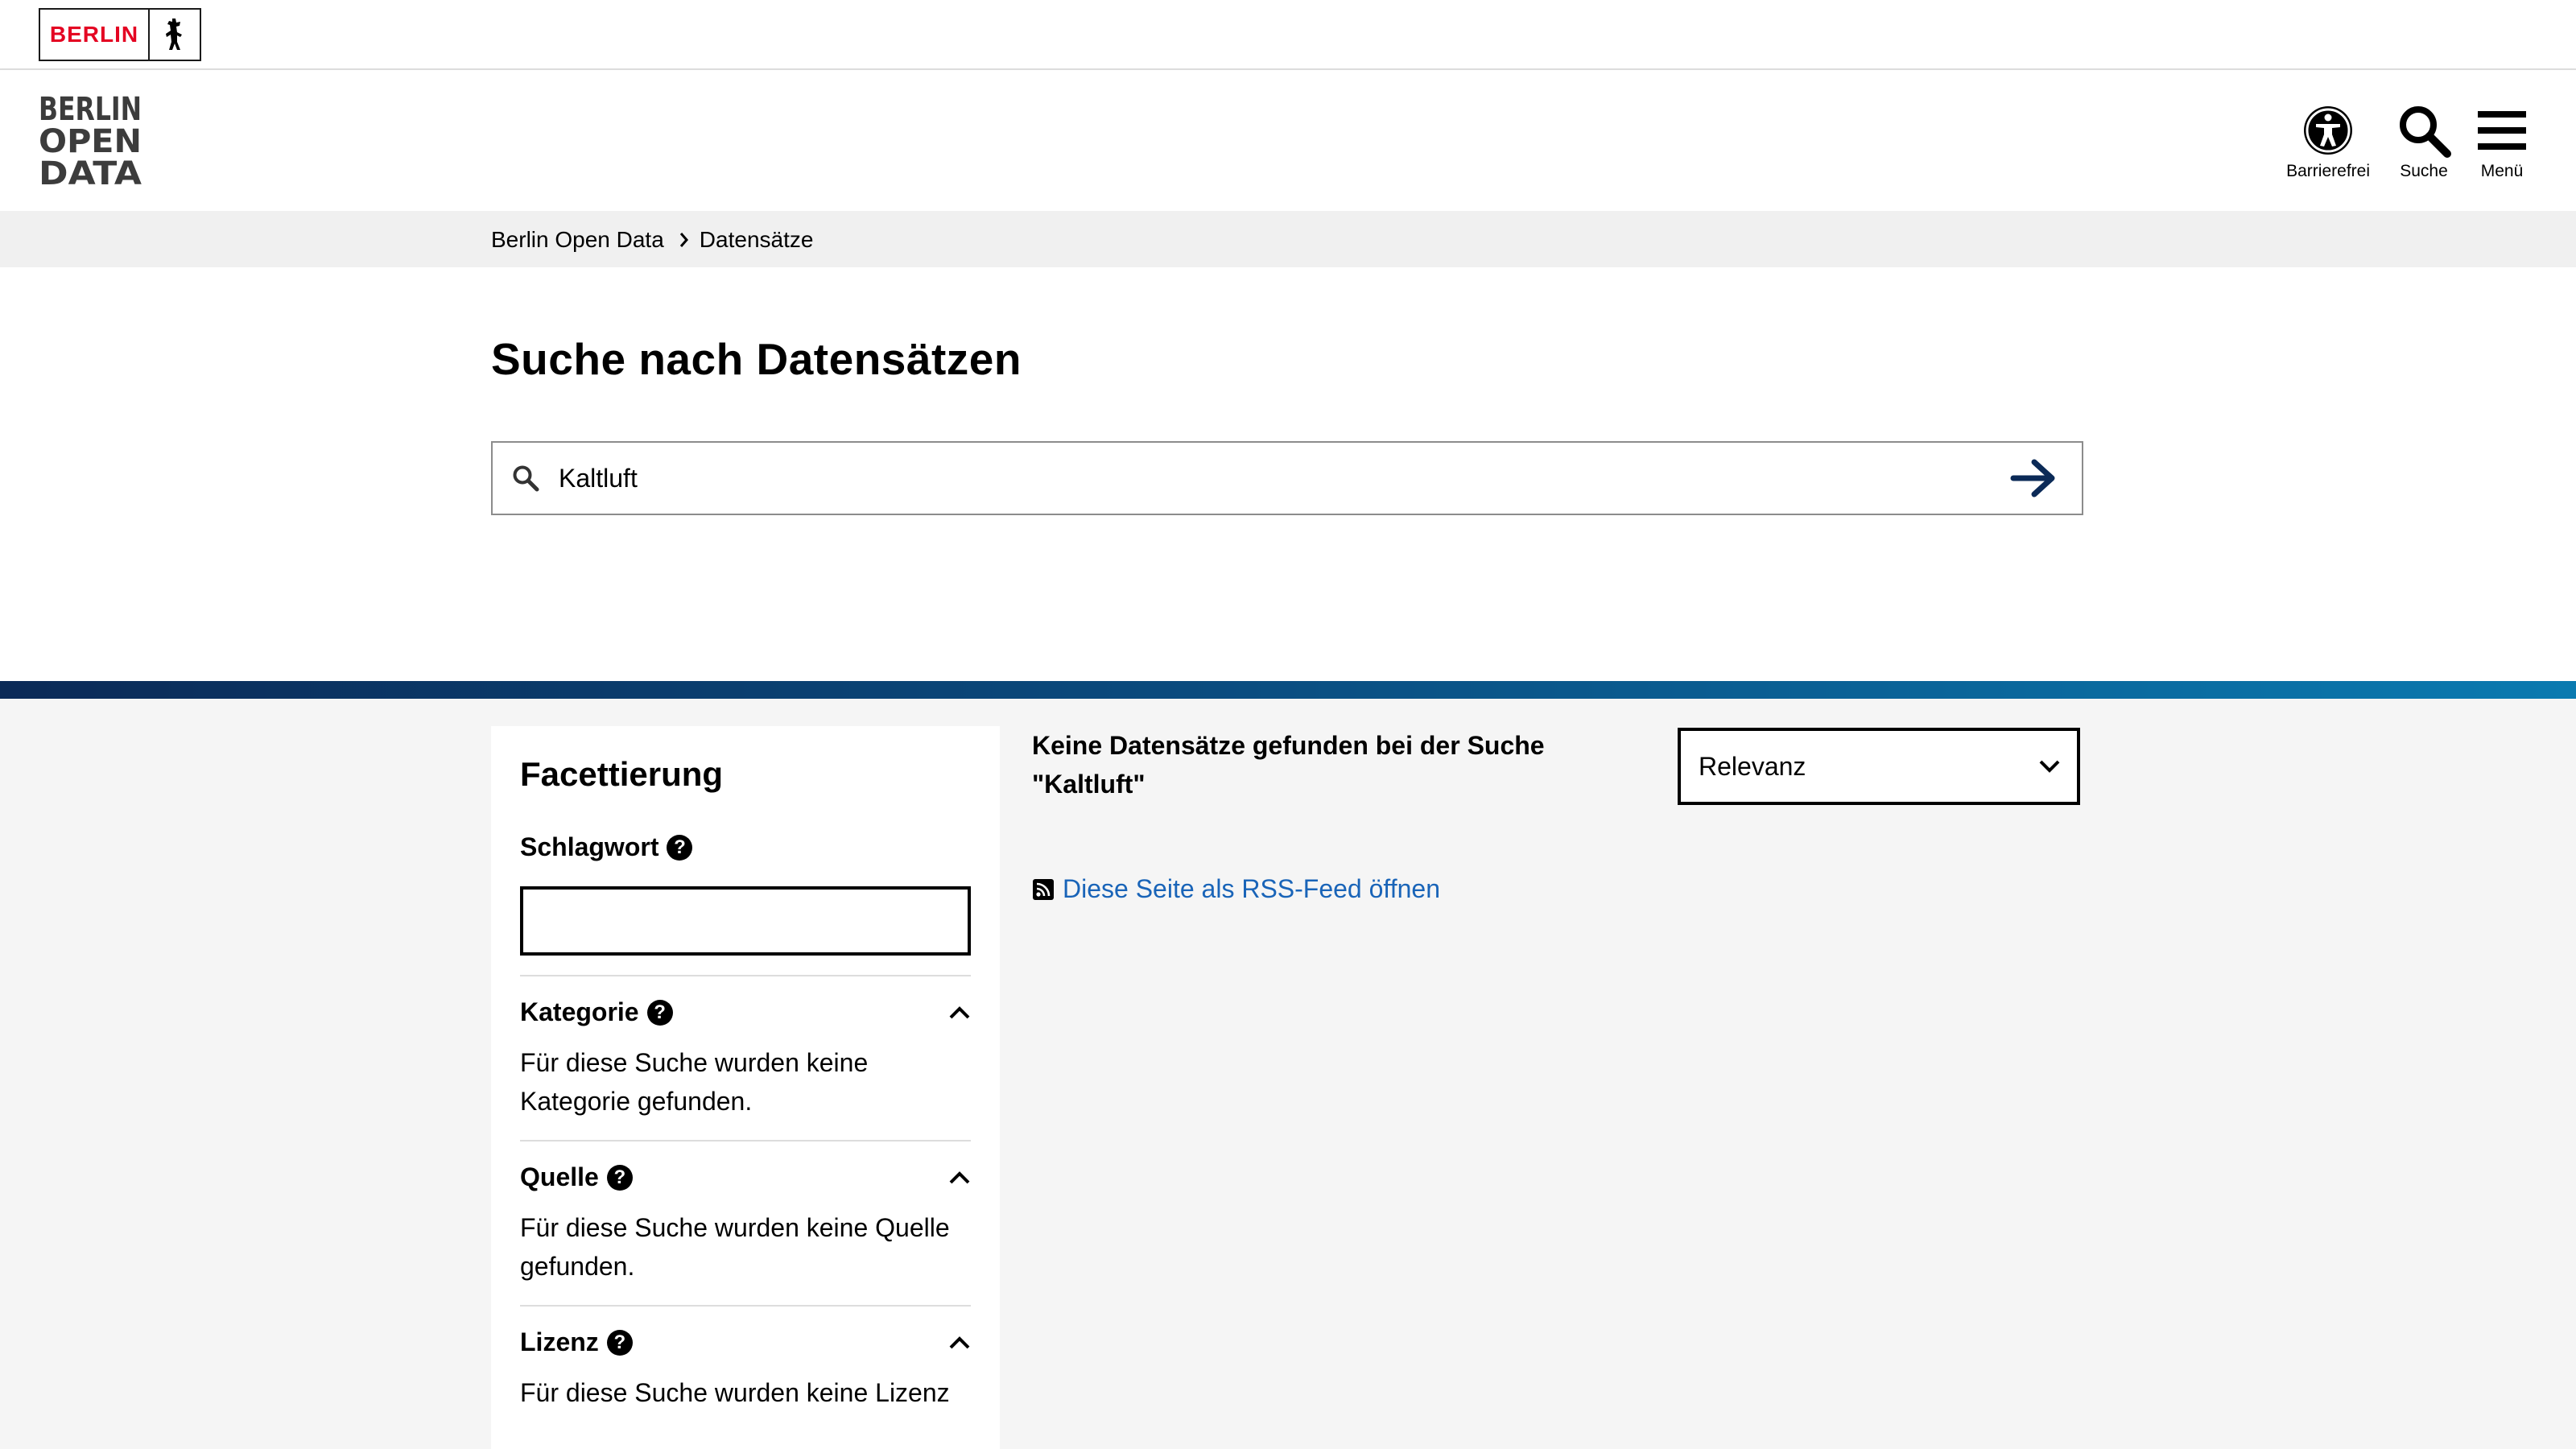  Describe the element at coordinates (745, 1342) in the screenshot. I see `facet-toggle-license: Lizenz ?` at that location.